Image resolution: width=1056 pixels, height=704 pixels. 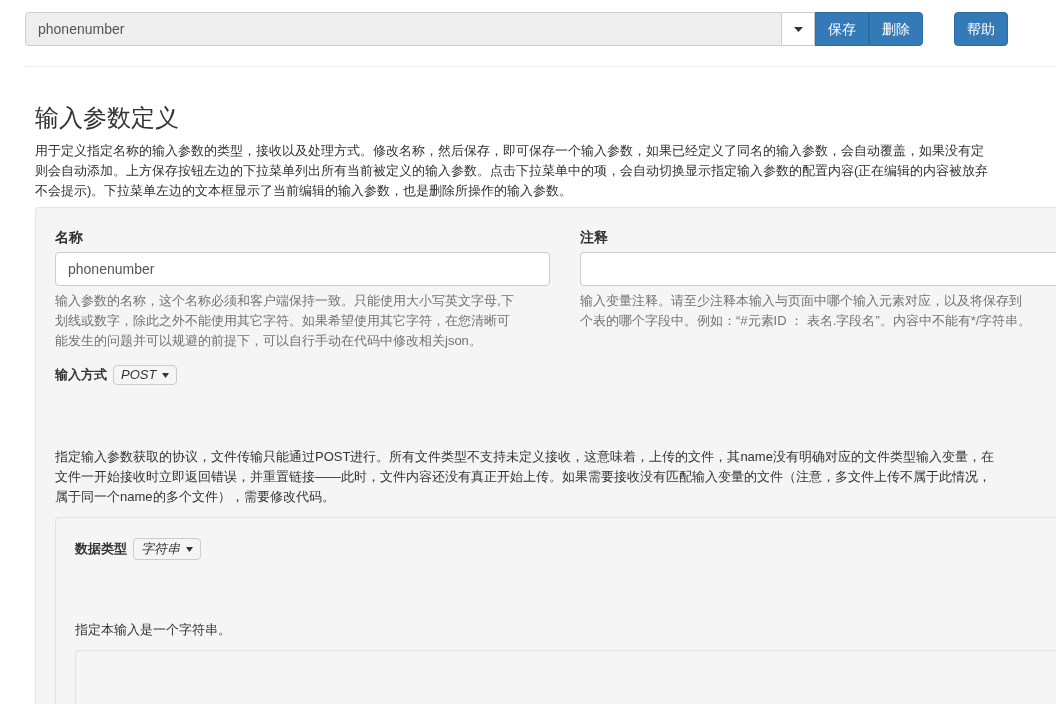 What do you see at coordinates (145, 375) in the screenshot?
I see `method-select: POST` at bounding box center [145, 375].